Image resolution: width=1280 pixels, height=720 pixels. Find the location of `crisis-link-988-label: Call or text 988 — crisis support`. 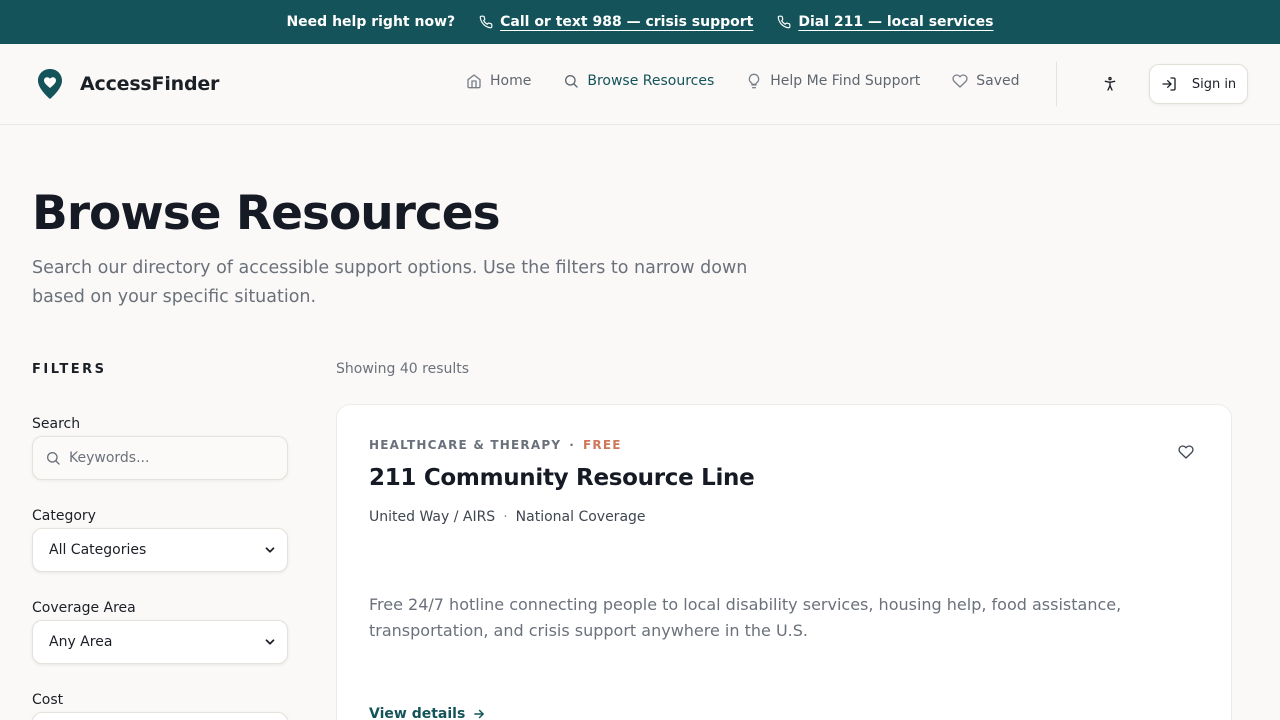

crisis-link-988-label: Call or text 988 — crisis support is located at coordinates (627, 22).